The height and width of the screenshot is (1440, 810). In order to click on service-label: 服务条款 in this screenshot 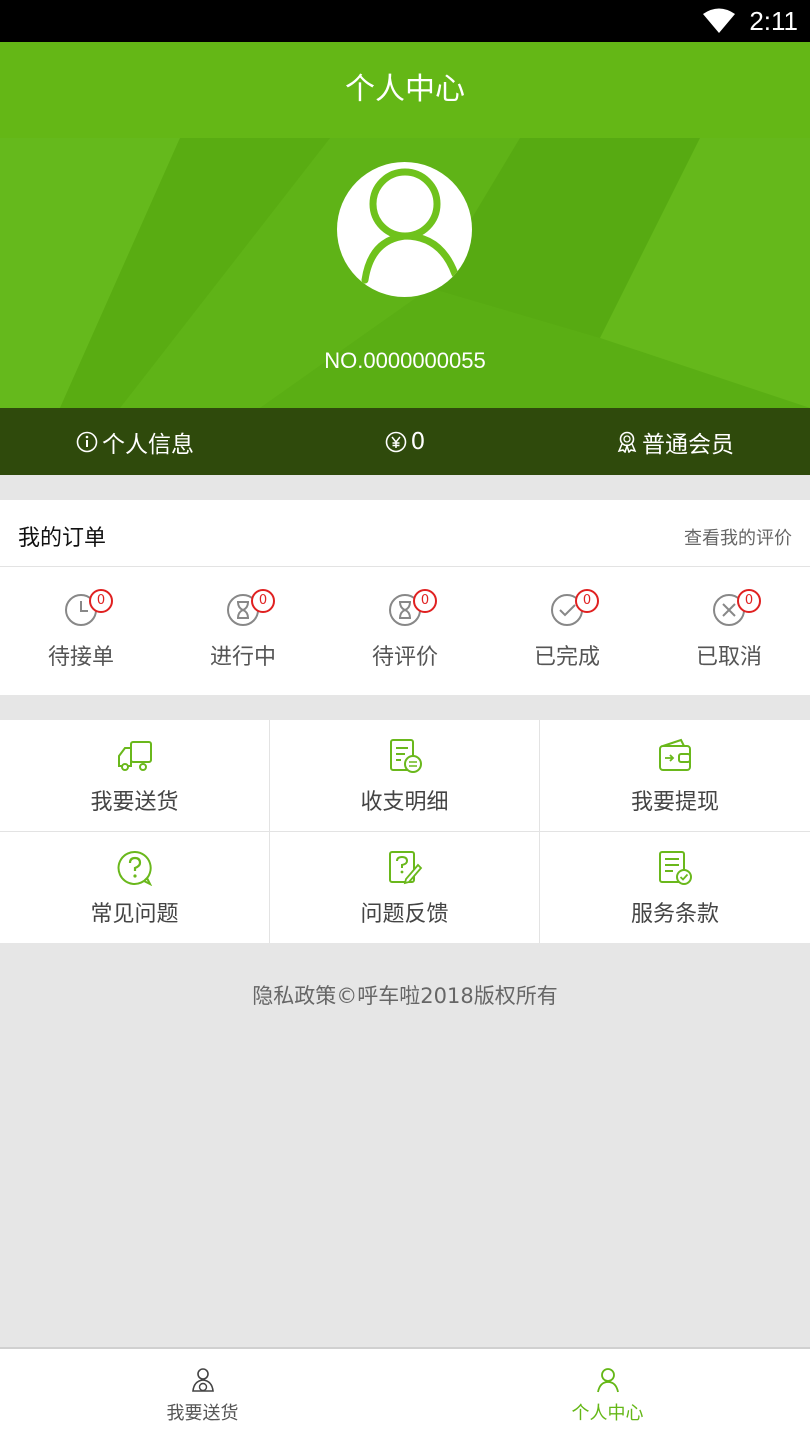, I will do `click(674, 914)`.